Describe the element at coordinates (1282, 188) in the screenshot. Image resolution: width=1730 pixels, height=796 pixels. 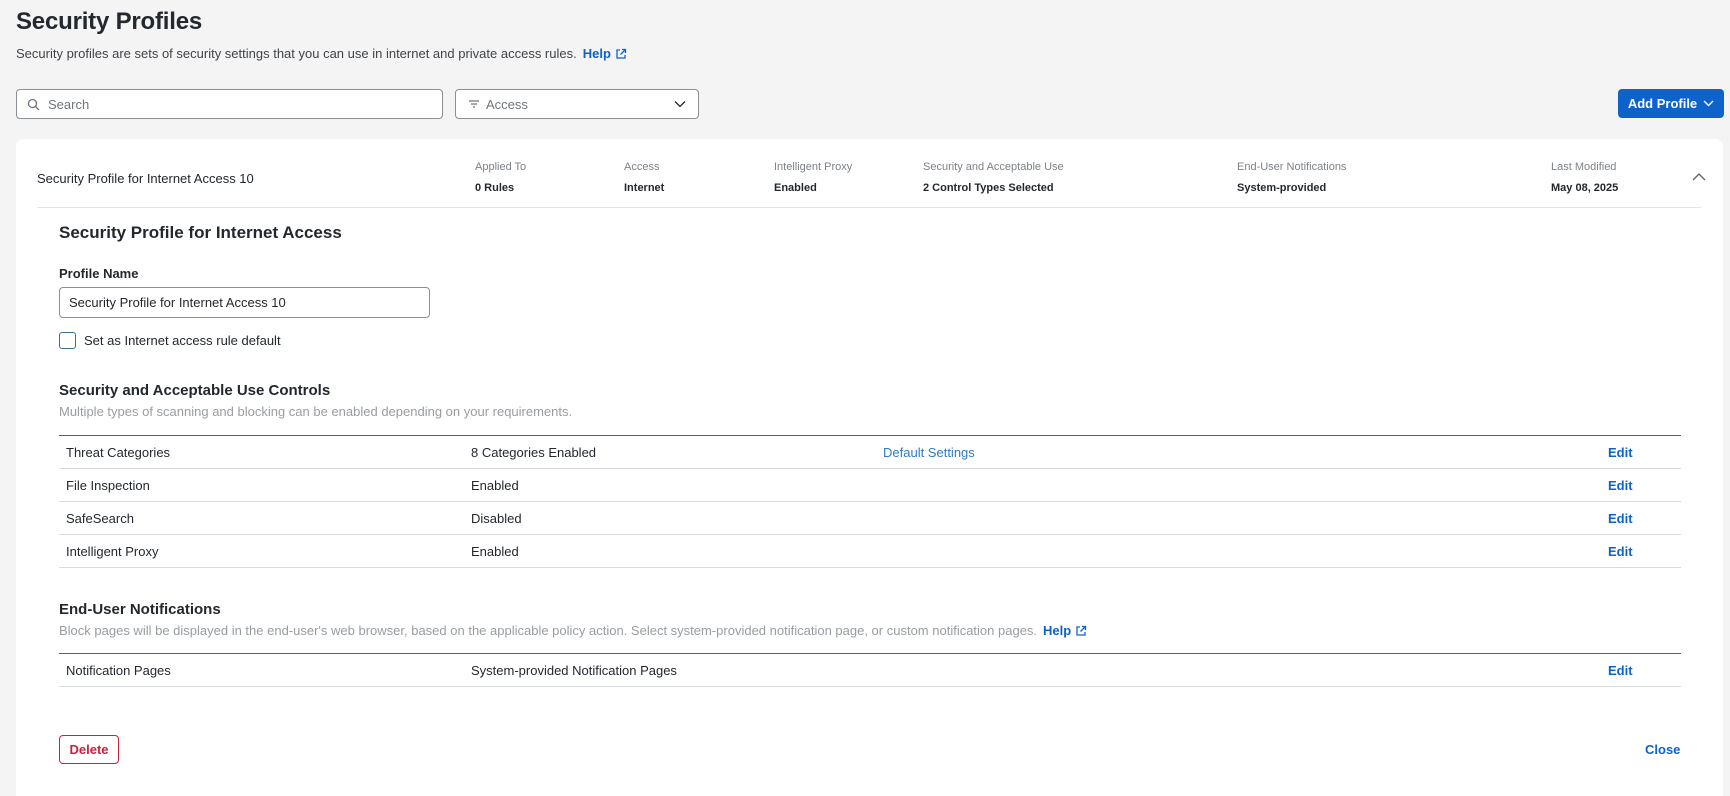
I see `summary-value: System-provided` at that location.